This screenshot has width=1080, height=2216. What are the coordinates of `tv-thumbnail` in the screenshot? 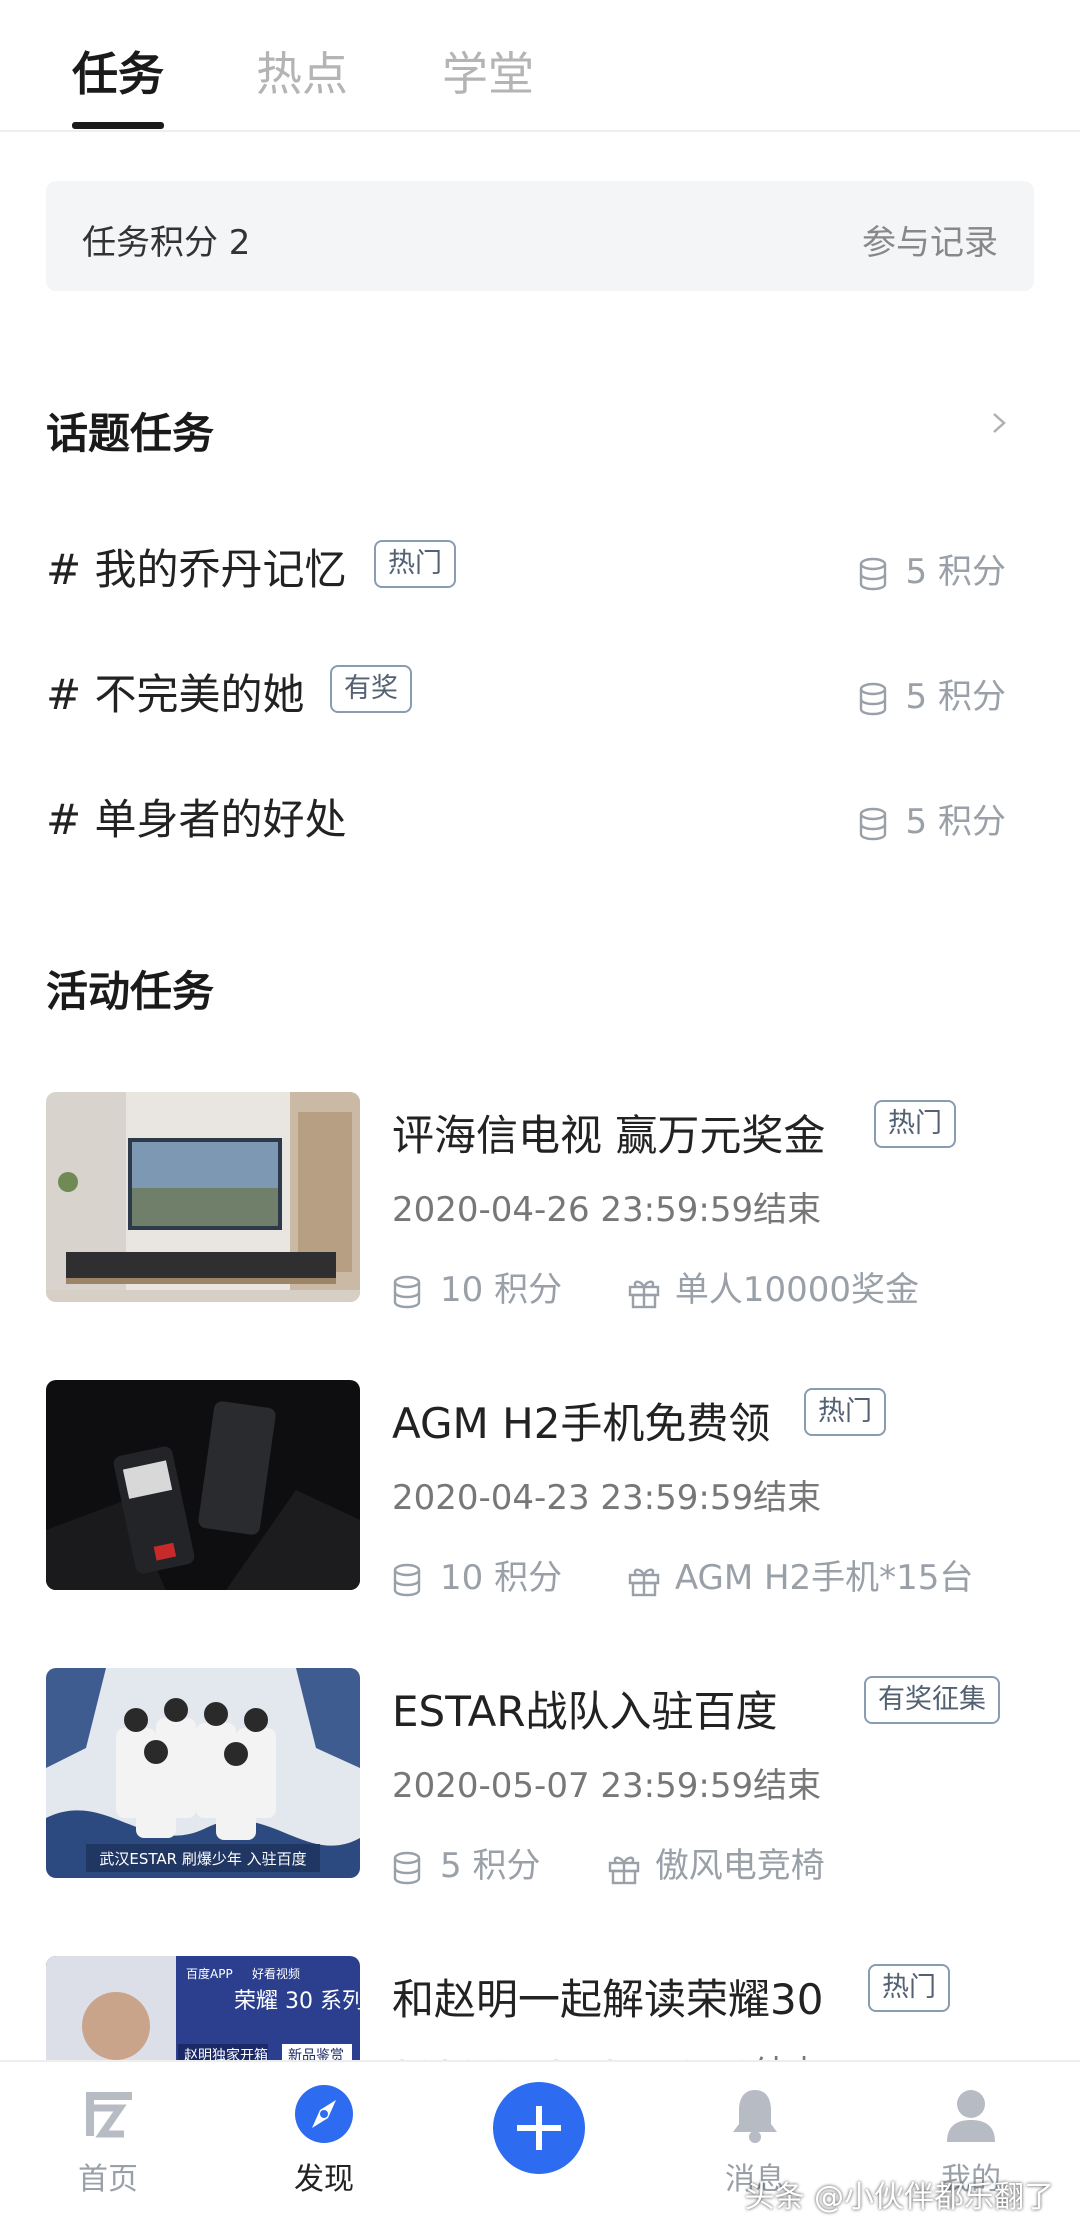 It's located at (203, 1197).